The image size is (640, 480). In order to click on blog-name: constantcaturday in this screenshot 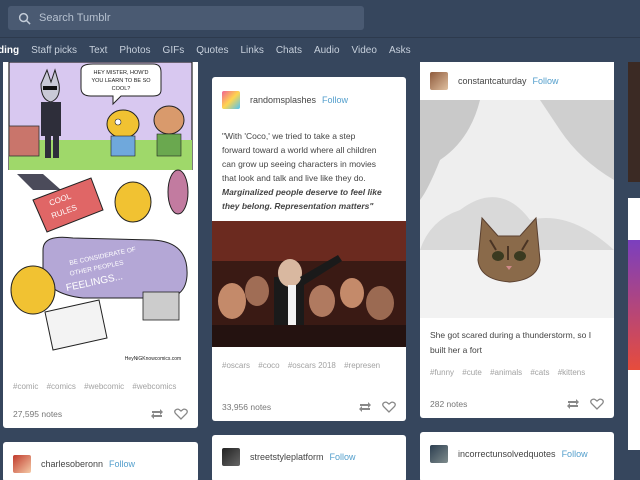, I will do `click(492, 81)`.